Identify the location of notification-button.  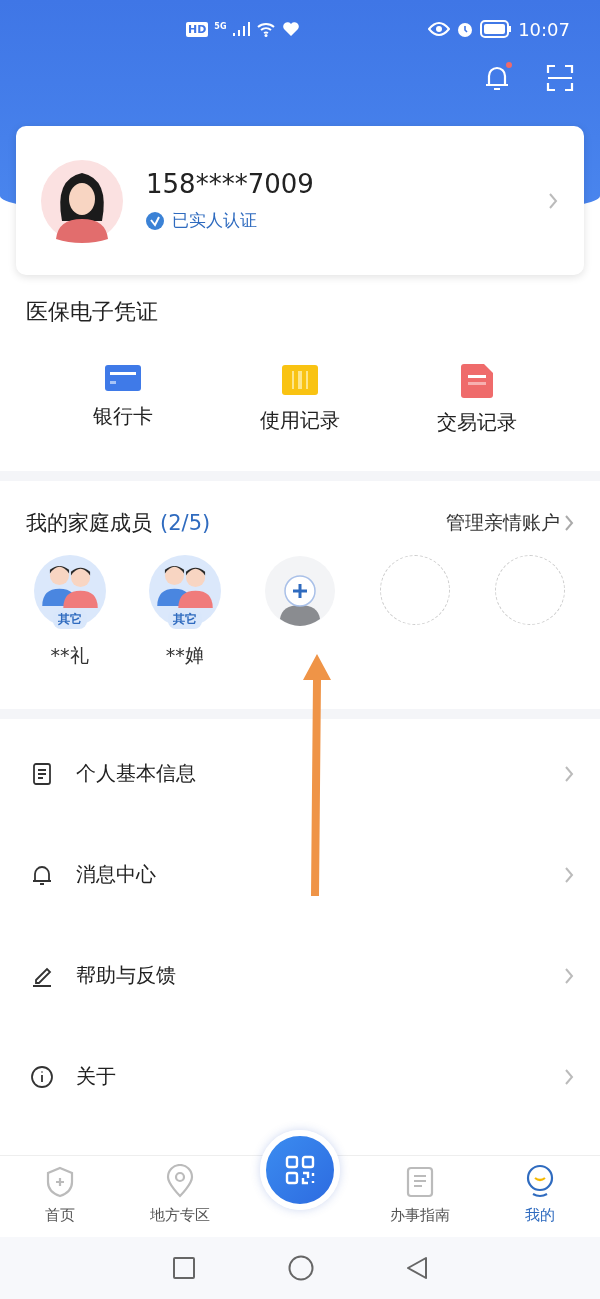
(497, 78).